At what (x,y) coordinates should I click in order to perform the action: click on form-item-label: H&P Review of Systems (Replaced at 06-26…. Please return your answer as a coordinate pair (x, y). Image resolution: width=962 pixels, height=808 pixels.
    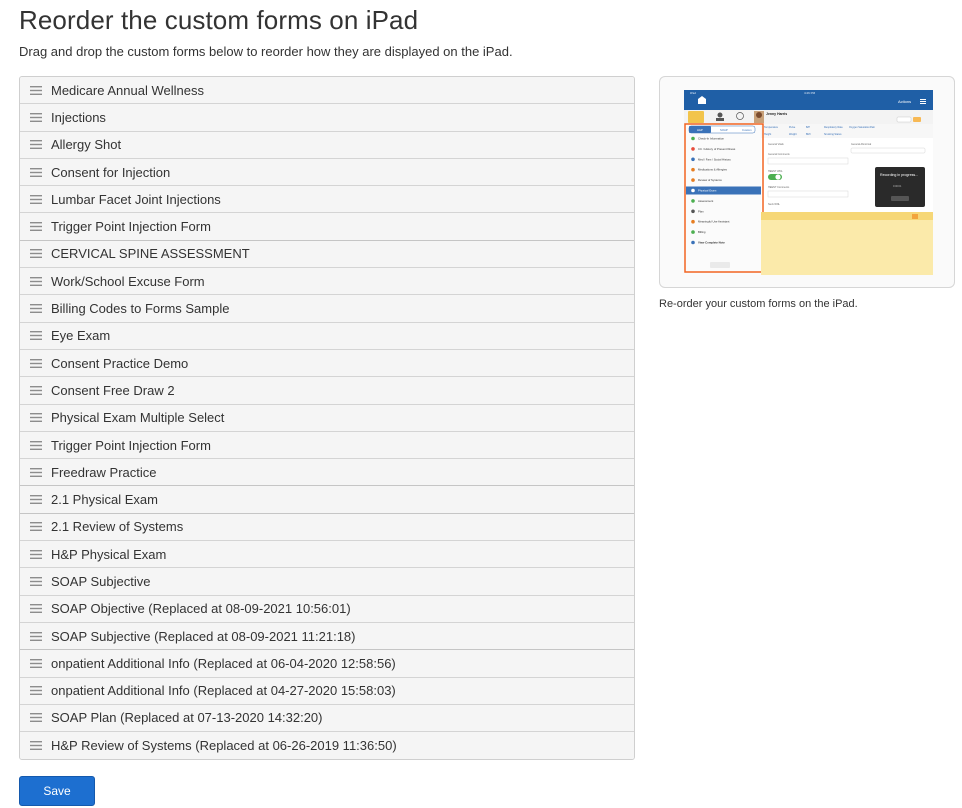
    Looking at the image, I should click on (224, 746).